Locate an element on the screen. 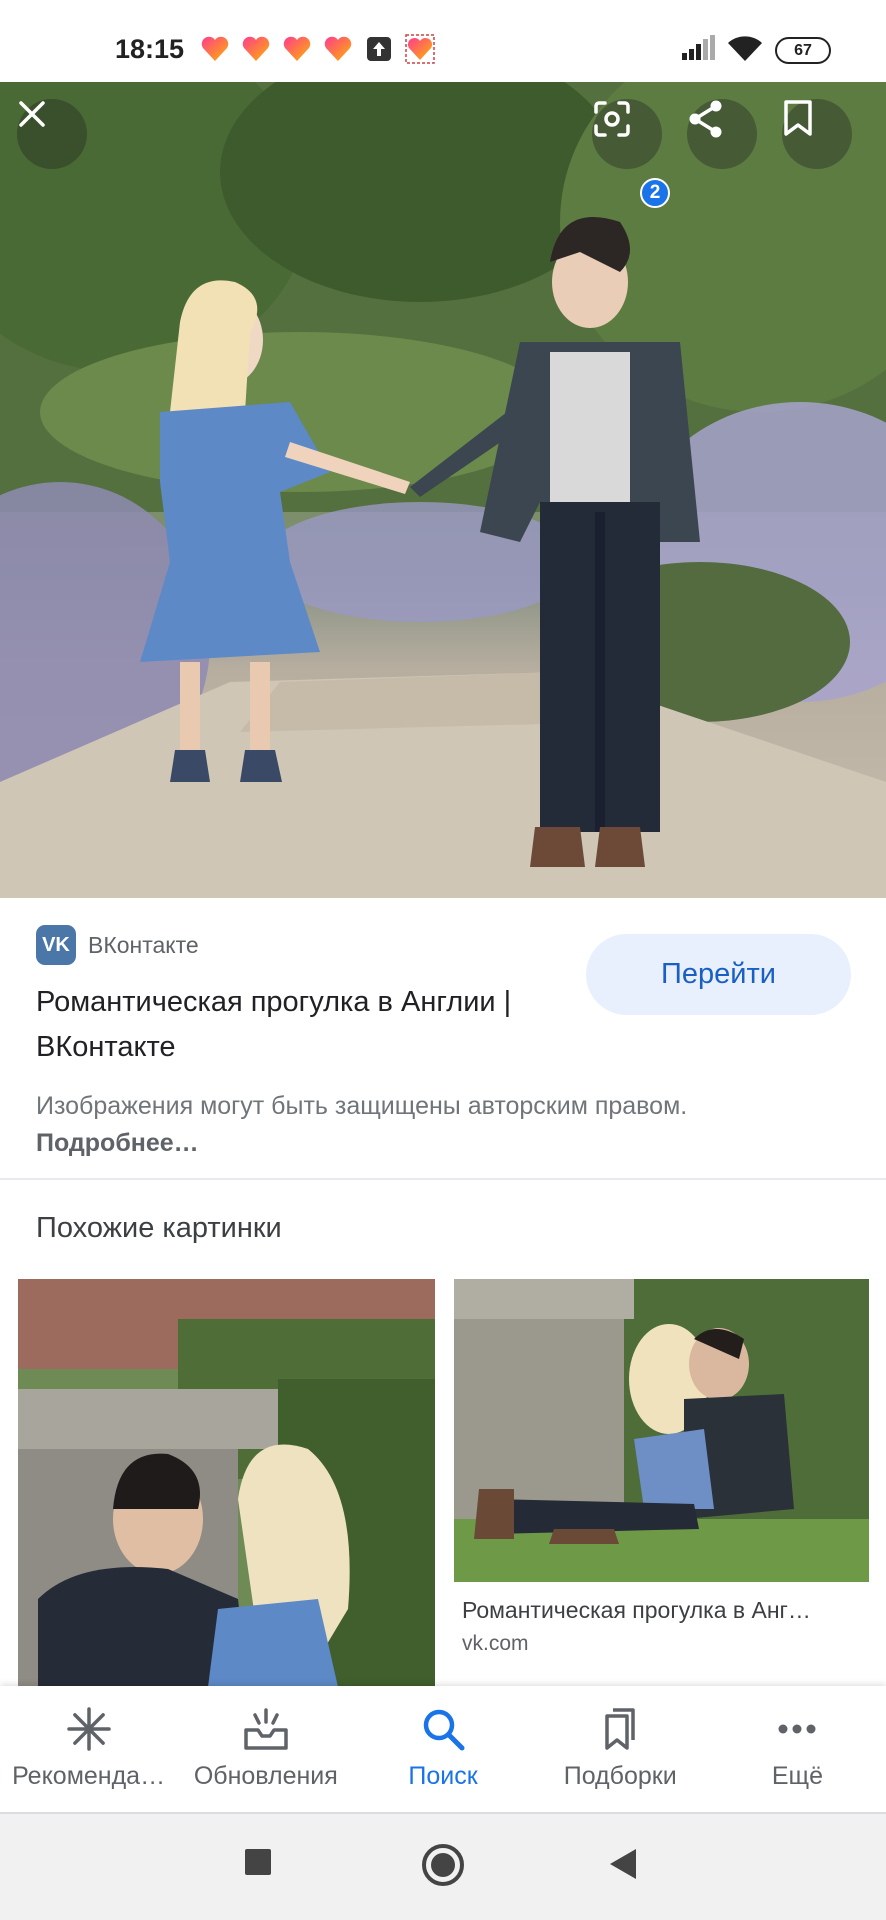 The width and height of the screenshot is (886, 1920). nav-label: Поиск is located at coordinates (443, 1776).